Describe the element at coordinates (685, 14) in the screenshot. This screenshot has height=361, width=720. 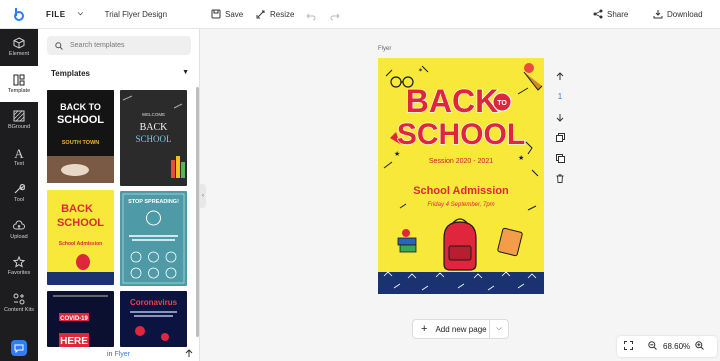
I see `download-label: Download` at that location.